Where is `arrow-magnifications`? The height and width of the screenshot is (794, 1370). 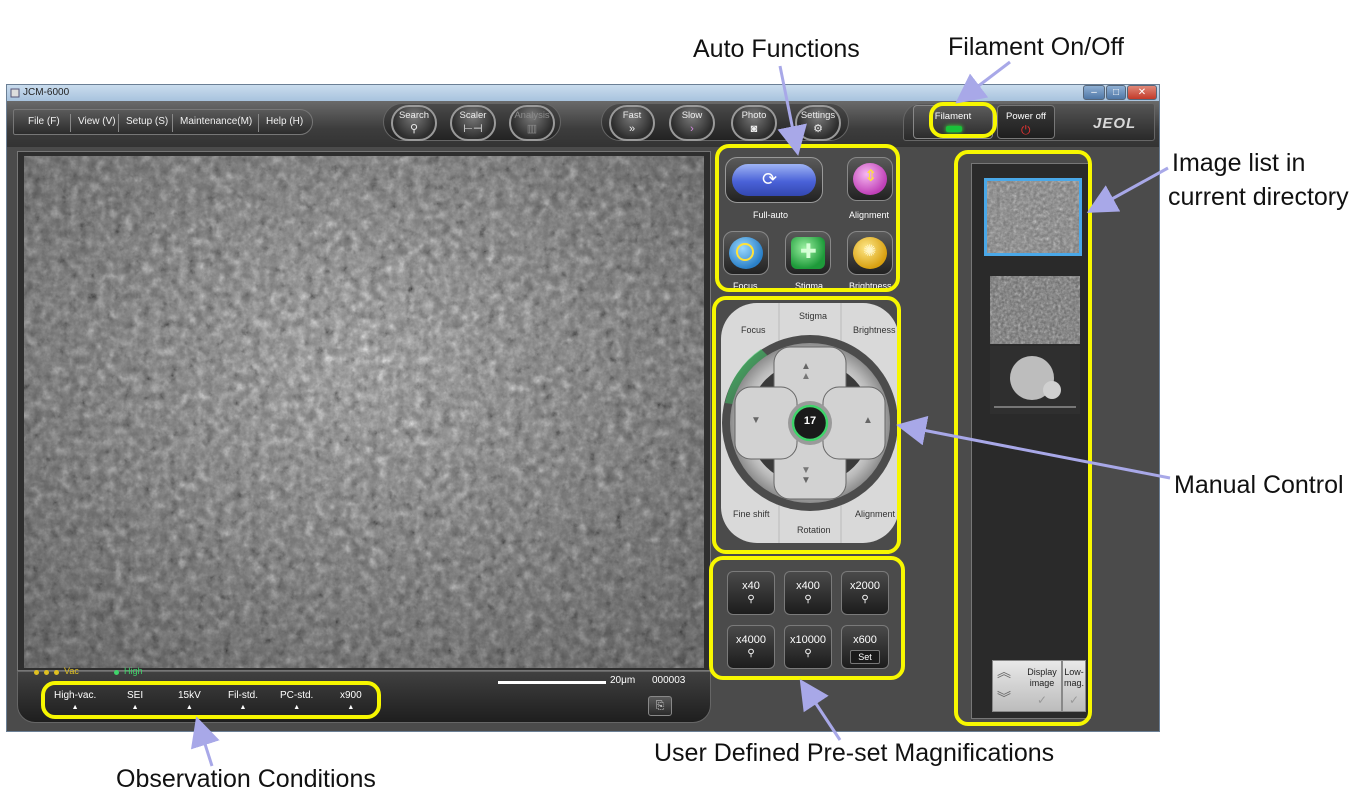
arrow-magnifications is located at coordinates (820, 709).